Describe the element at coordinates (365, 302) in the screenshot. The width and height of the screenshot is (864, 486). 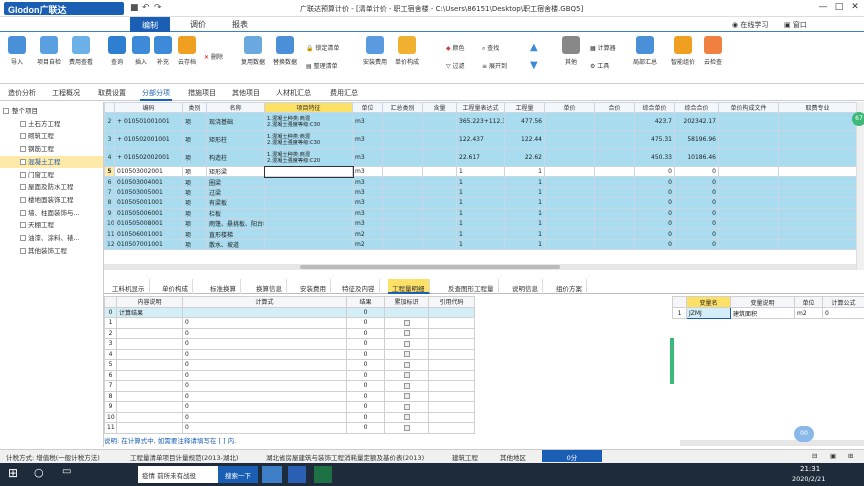
I see `lower-header-2: 结果` at that location.